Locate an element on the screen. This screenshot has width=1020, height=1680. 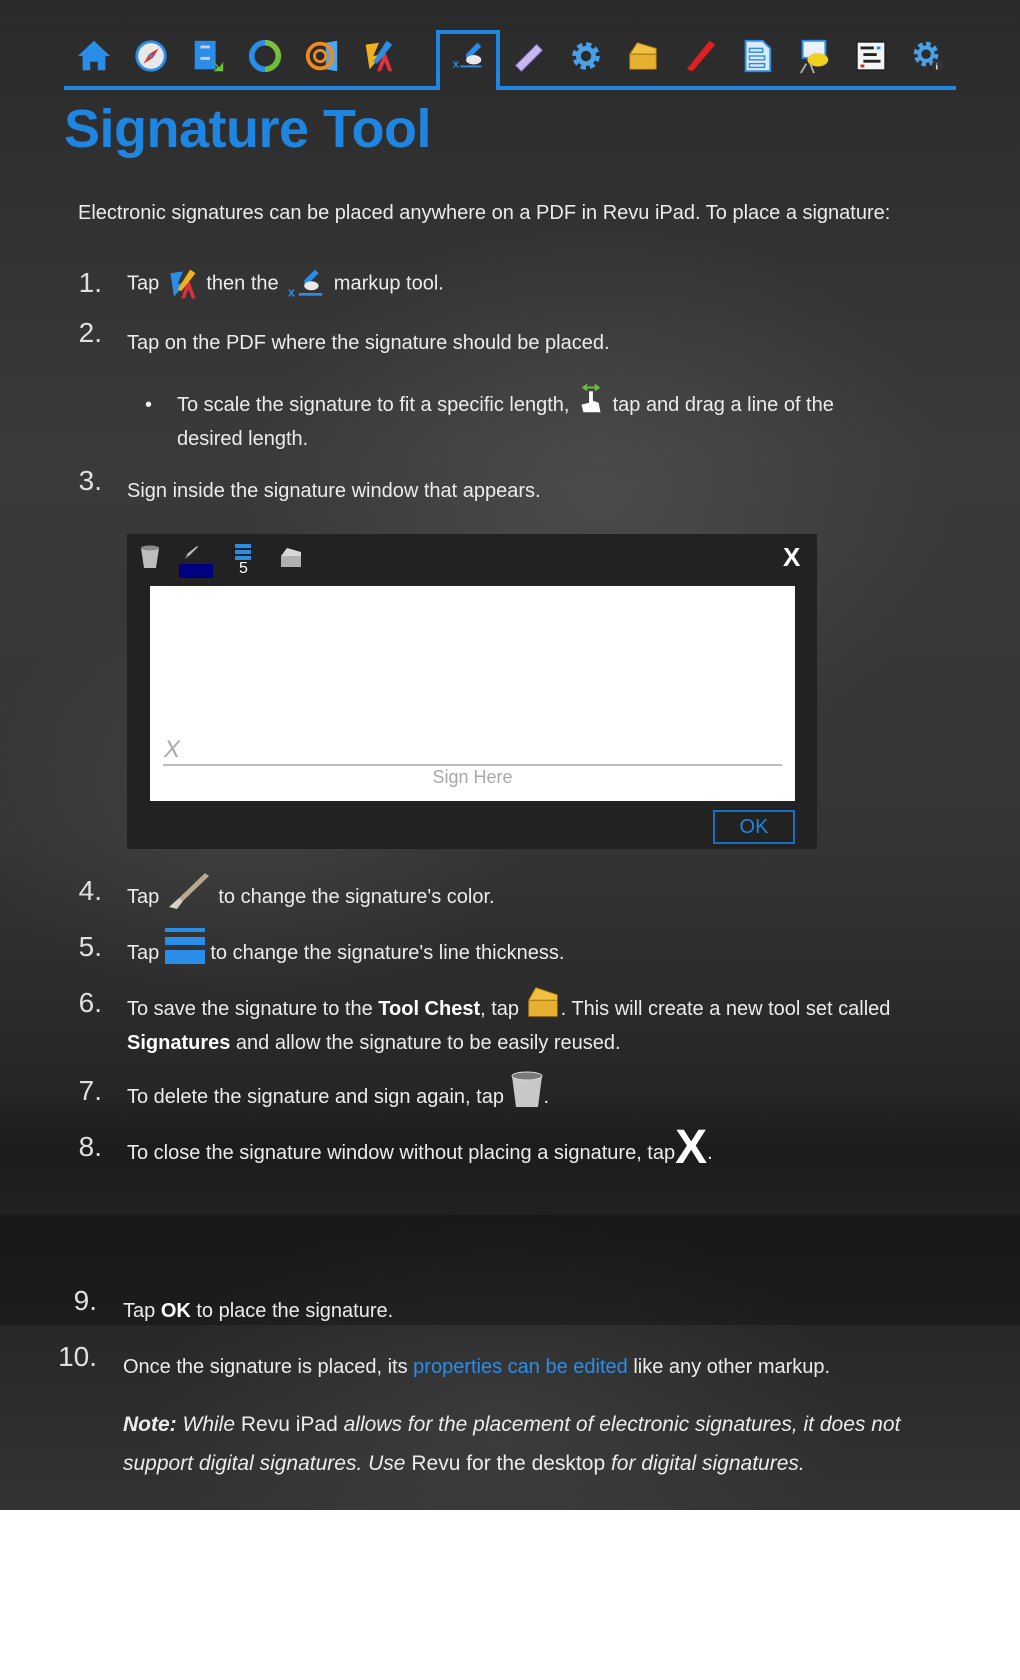
text: like any other markup. is located at coordinates (732, 1367).